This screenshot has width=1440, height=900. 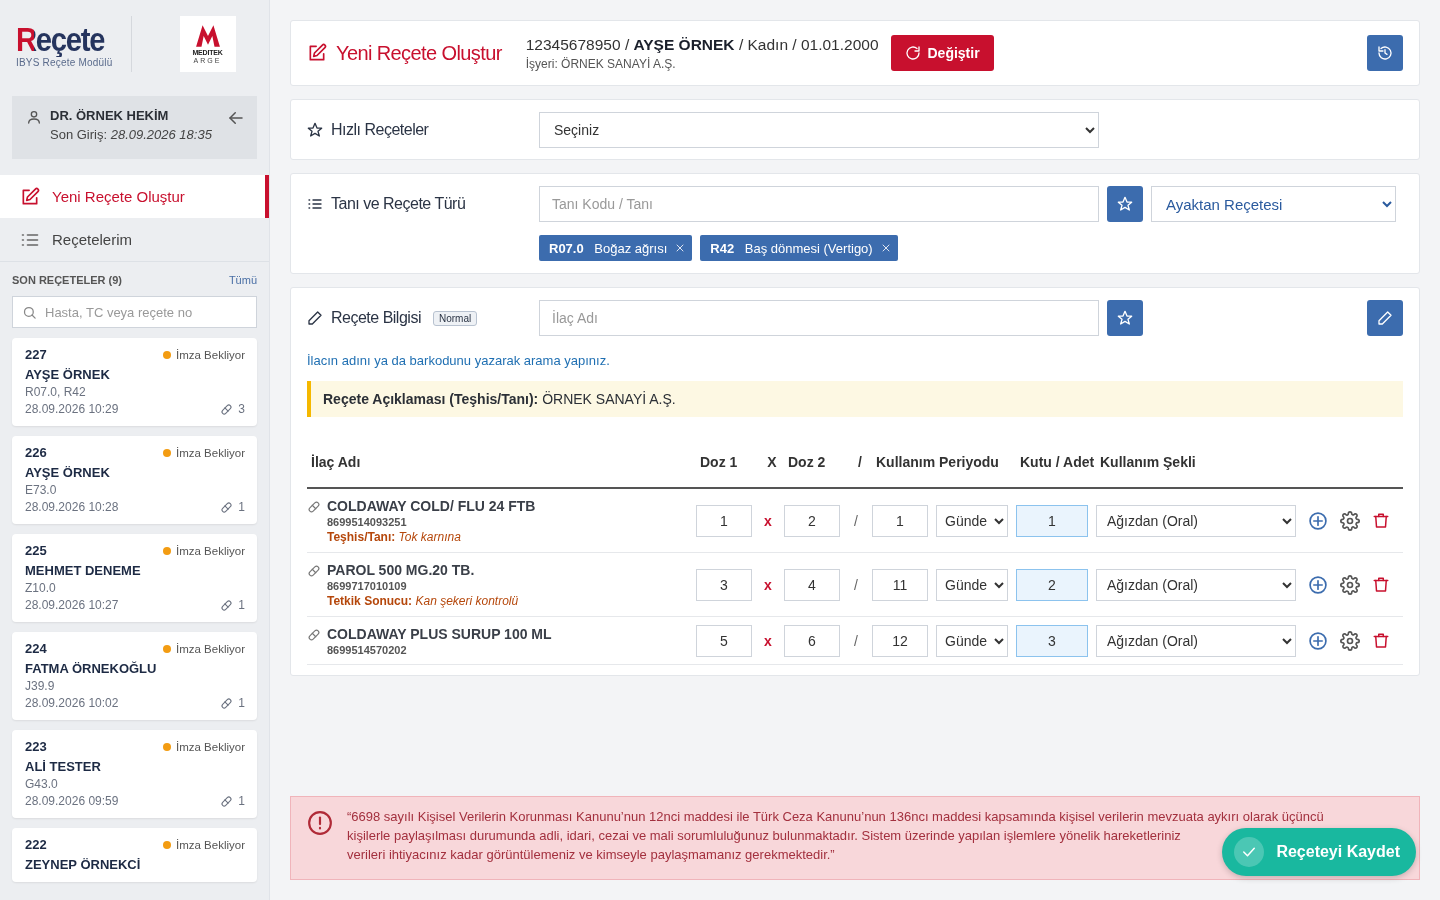 What do you see at coordinates (72, 507) in the screenshot?
I see `prescription-date: 28.09.2026 10:28` at bounding box center [72, 507].